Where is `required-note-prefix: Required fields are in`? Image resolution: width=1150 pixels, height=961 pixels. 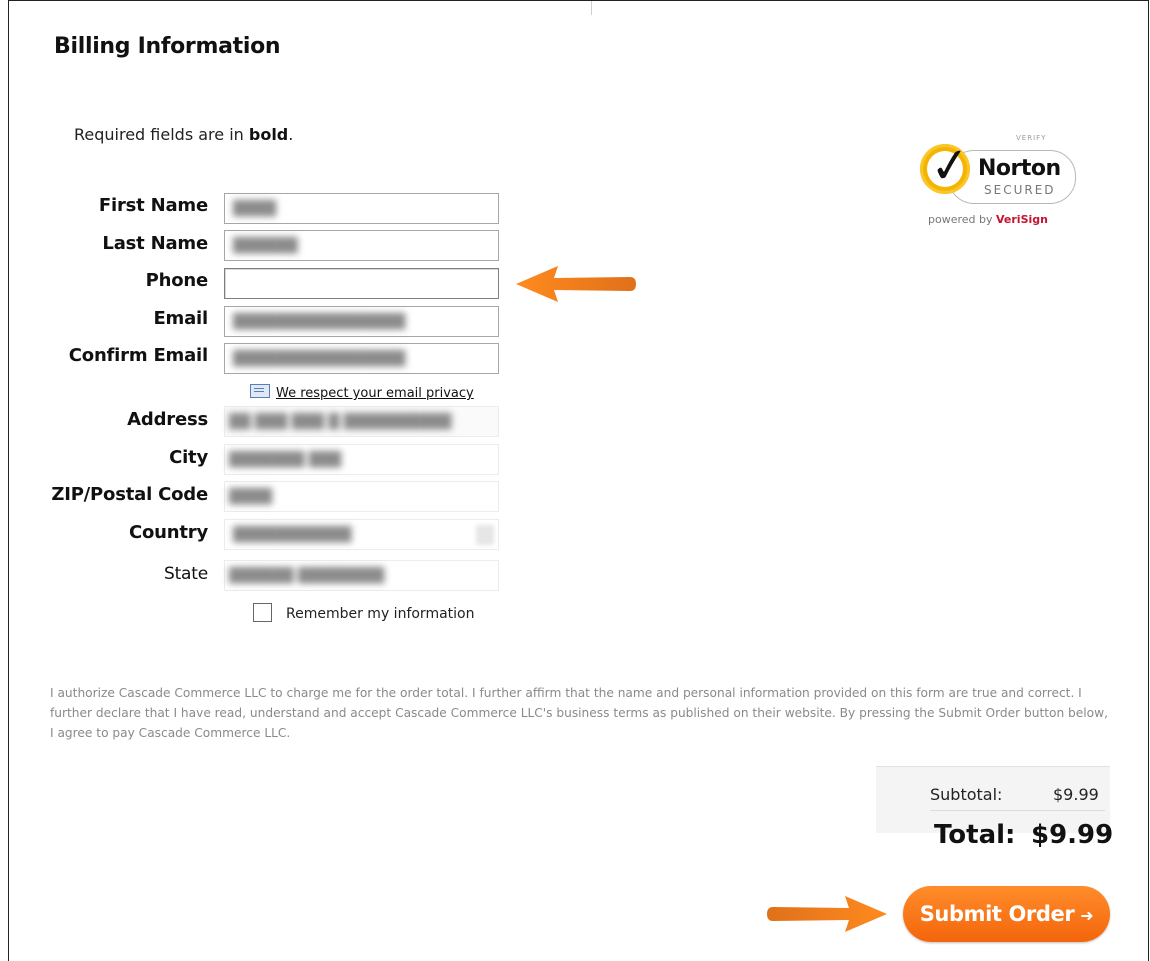 required-note-prefix: Required fields are in is located at coordinates (161, 134).